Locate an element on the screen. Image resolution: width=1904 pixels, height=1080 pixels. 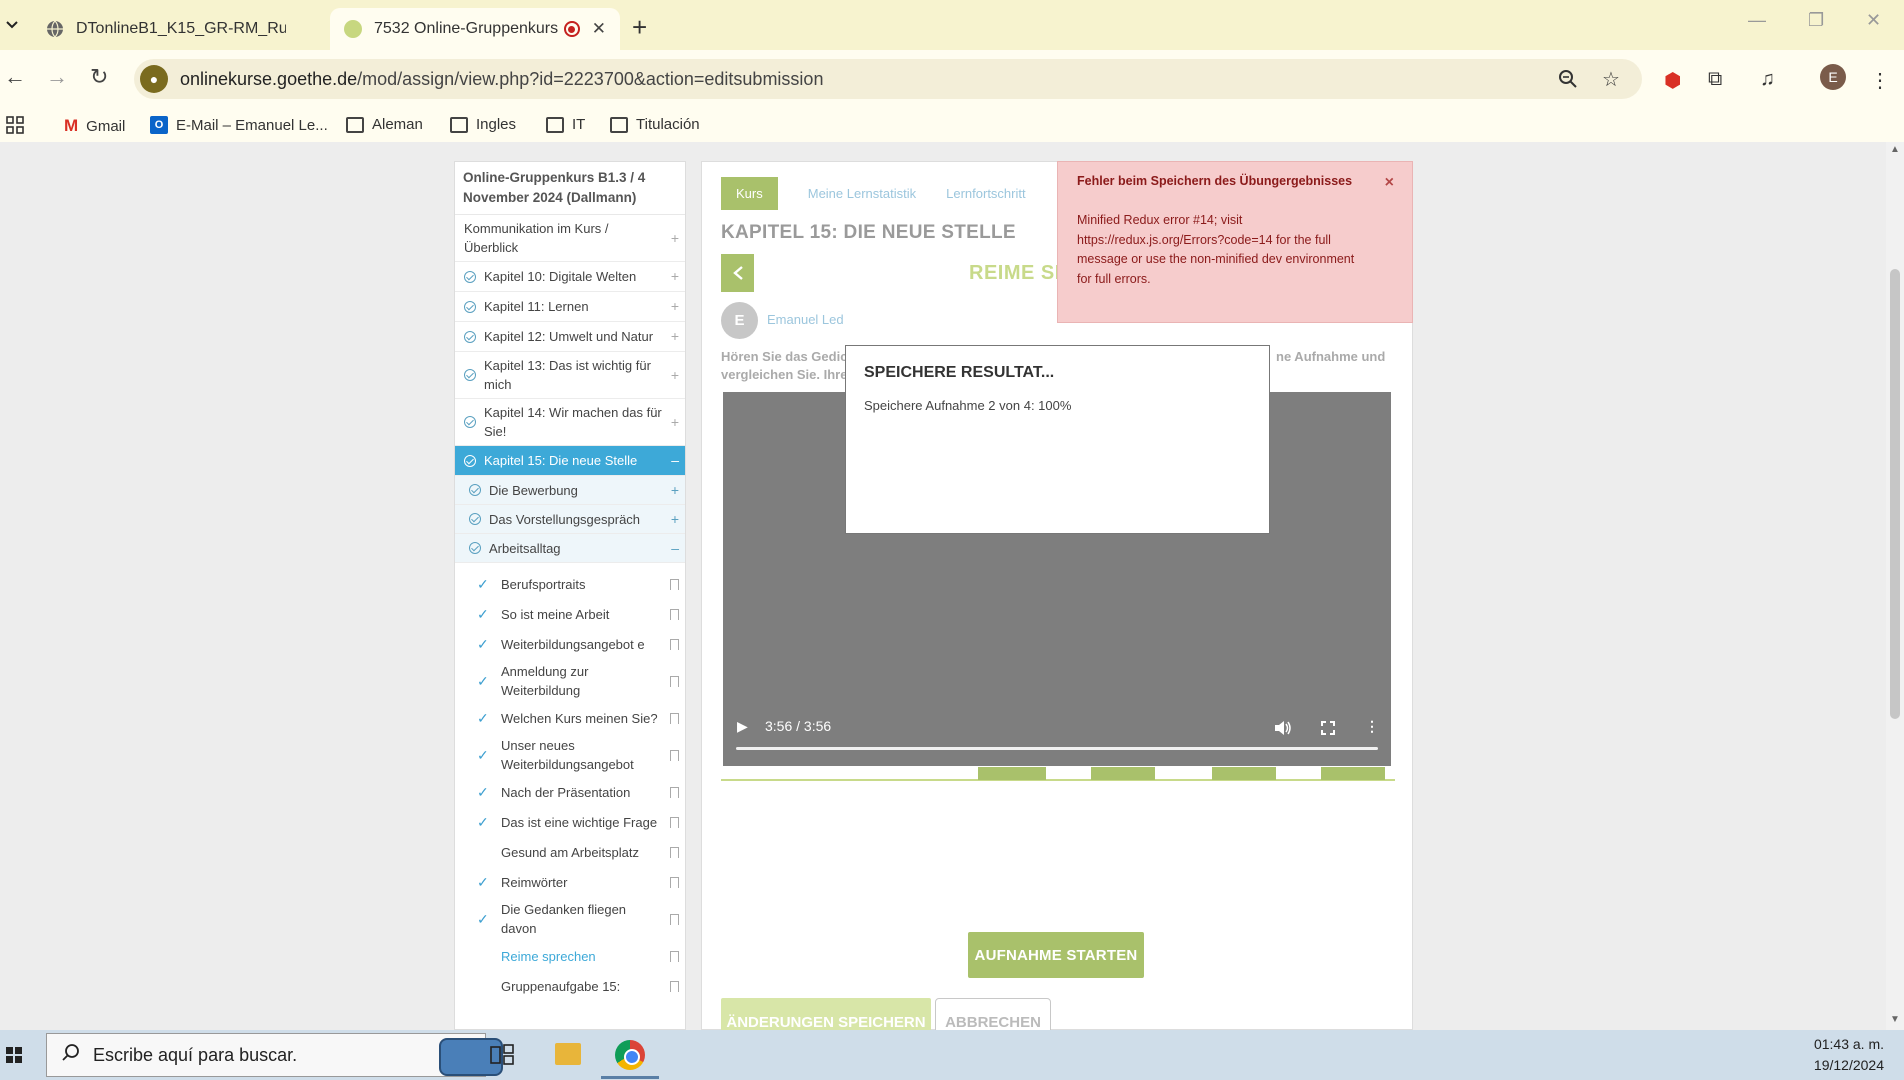
sidebar-exercise-item: ✓ Die Gedanken fliegen davon is located at coordinates (570, 919).